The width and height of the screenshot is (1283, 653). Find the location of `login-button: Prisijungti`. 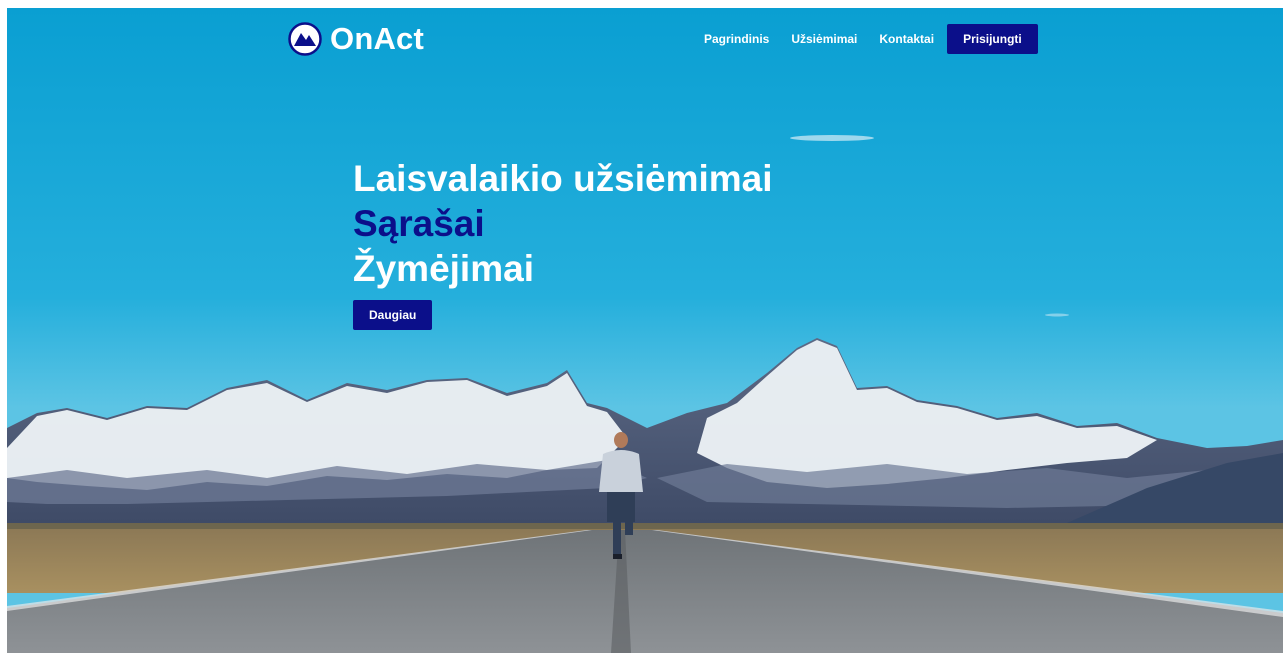

login-button: Prisijungti is located at coordinates (992, 39).